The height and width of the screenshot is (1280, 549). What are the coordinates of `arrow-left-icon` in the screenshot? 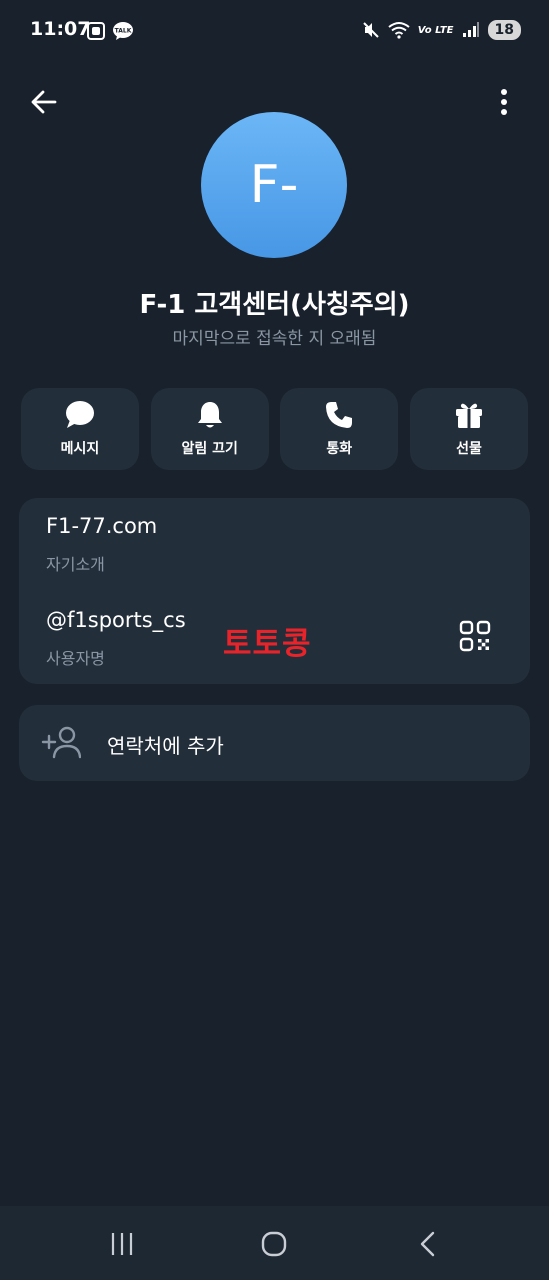 It's located at (44, 102).